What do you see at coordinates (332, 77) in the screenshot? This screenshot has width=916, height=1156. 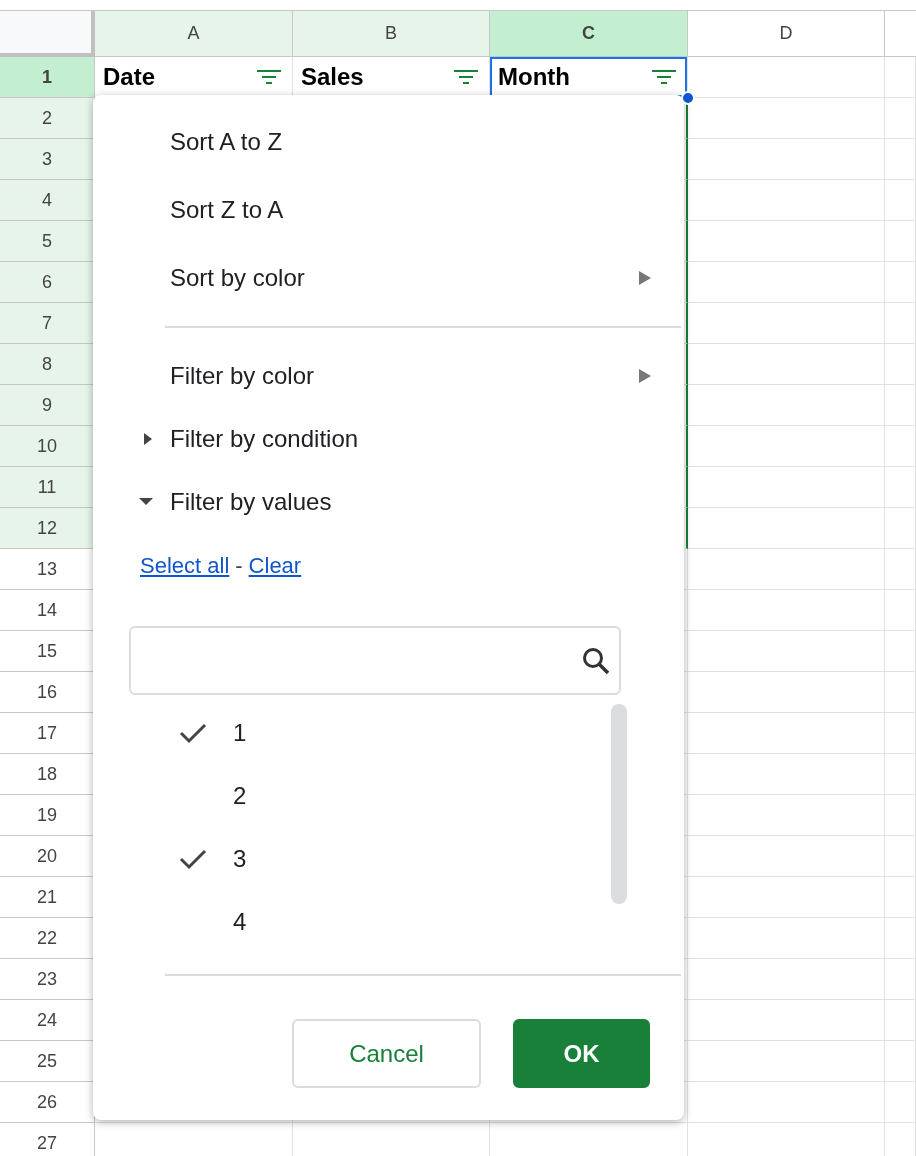 I see `header-text: Sales` at bounding box center [332, 77].